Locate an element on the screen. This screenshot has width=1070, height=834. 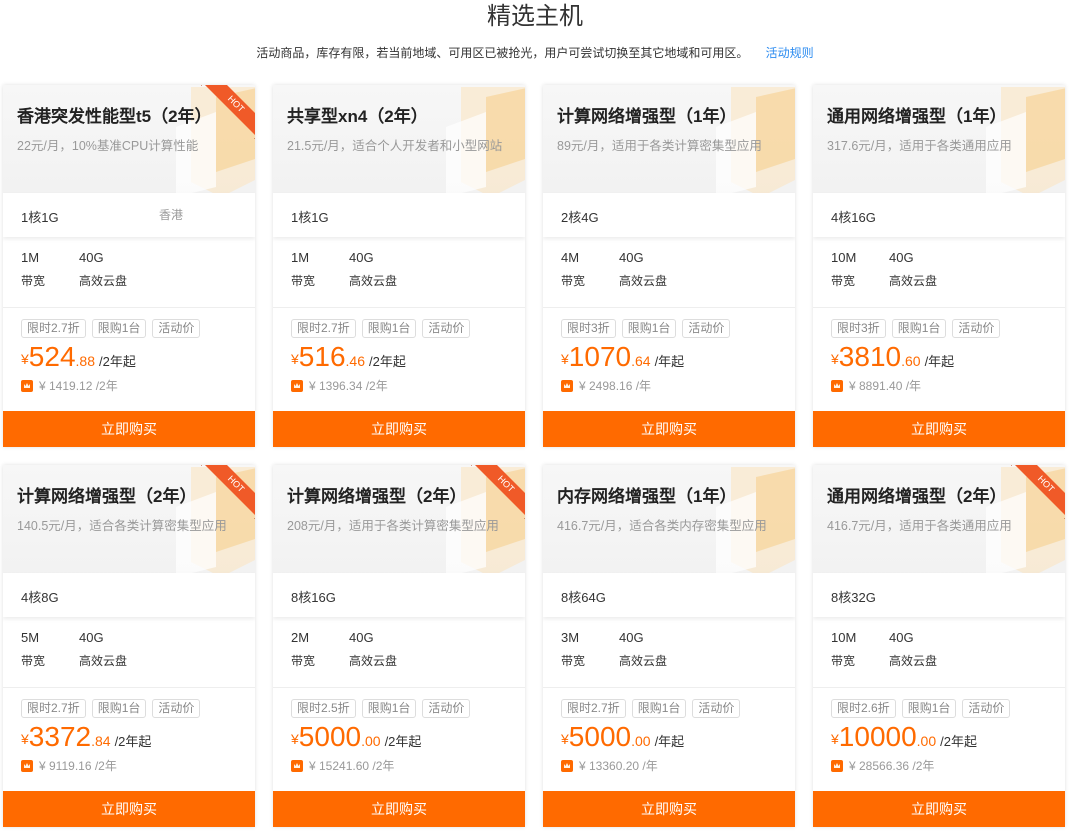
original-price-row: ¥ 2498.16 /年 is located at coordinates (606, 385).